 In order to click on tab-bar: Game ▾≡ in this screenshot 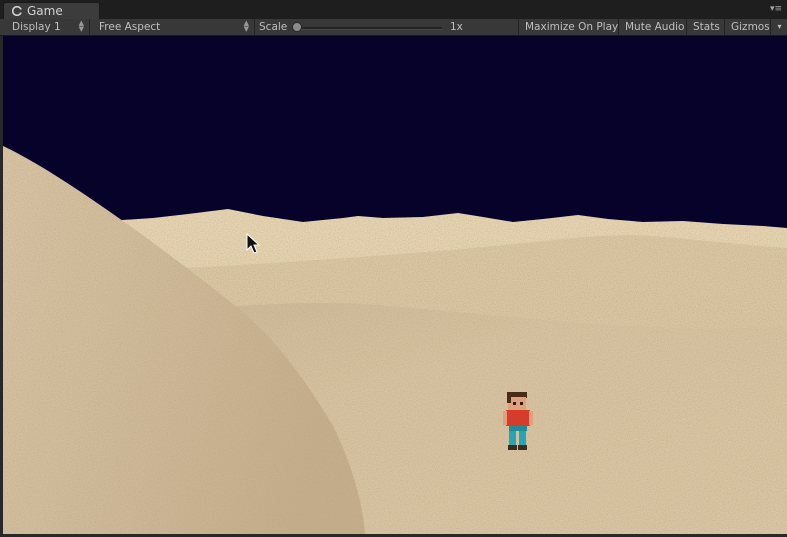, I will do `click(393, 10)`.